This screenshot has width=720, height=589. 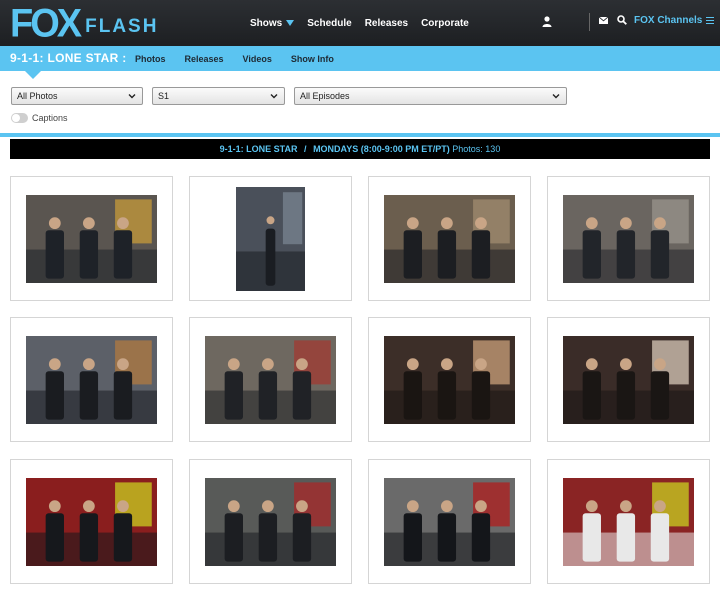 I want to click on episode-select: All Episodes, so click(x=430, y=96).